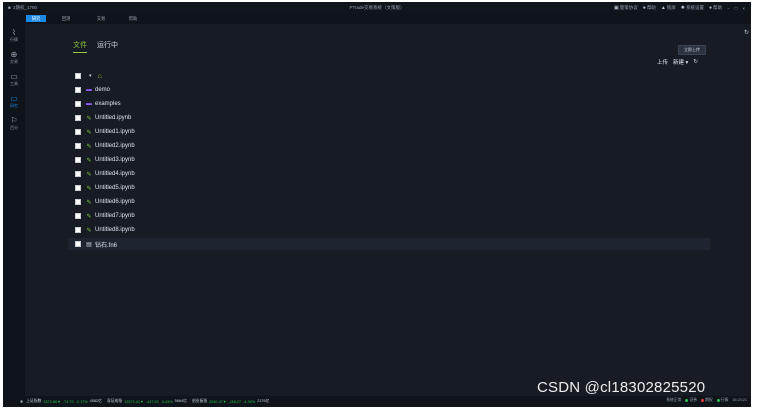 This screenshot has width=759, height=409. I want to click on maximize-button: □, so click(736, 8).